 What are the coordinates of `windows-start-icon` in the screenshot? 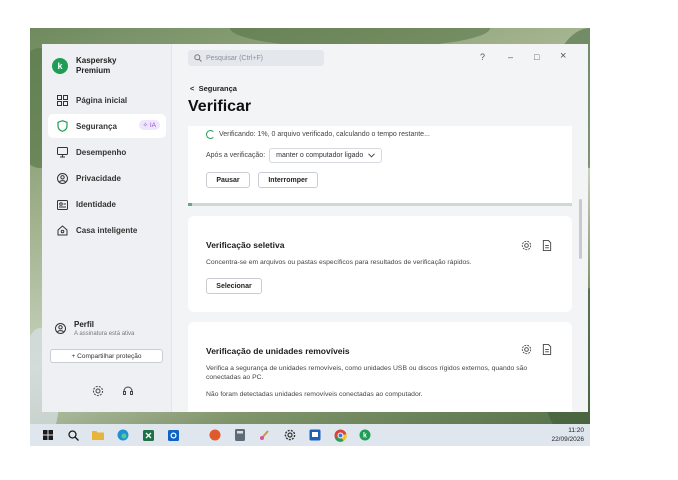 It's located at (48, 435).